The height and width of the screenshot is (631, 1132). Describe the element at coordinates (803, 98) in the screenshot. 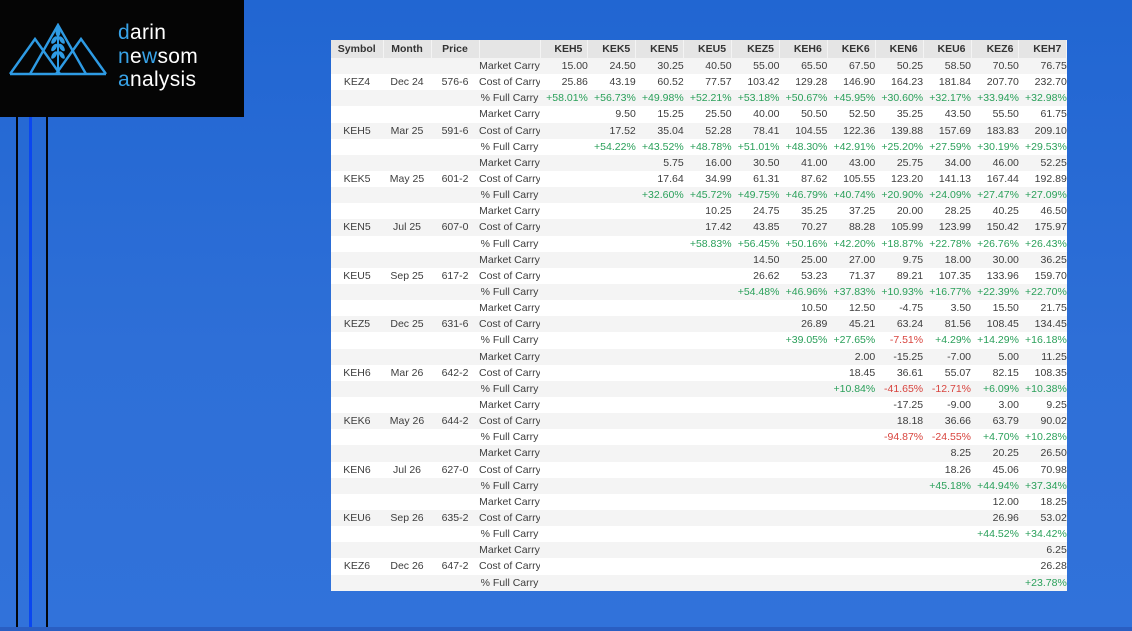

I see `value-cell: +50.67%` at that location.